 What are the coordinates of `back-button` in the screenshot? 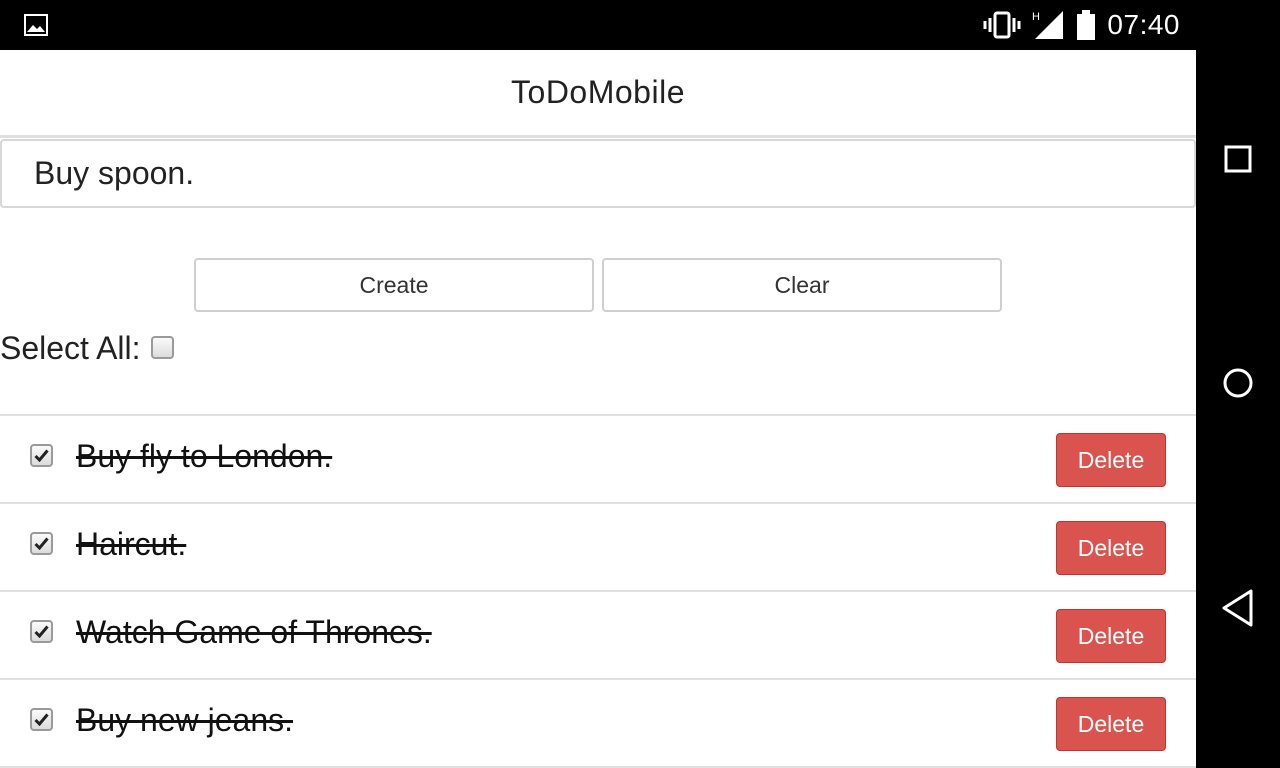 It's located at (1238, 608).